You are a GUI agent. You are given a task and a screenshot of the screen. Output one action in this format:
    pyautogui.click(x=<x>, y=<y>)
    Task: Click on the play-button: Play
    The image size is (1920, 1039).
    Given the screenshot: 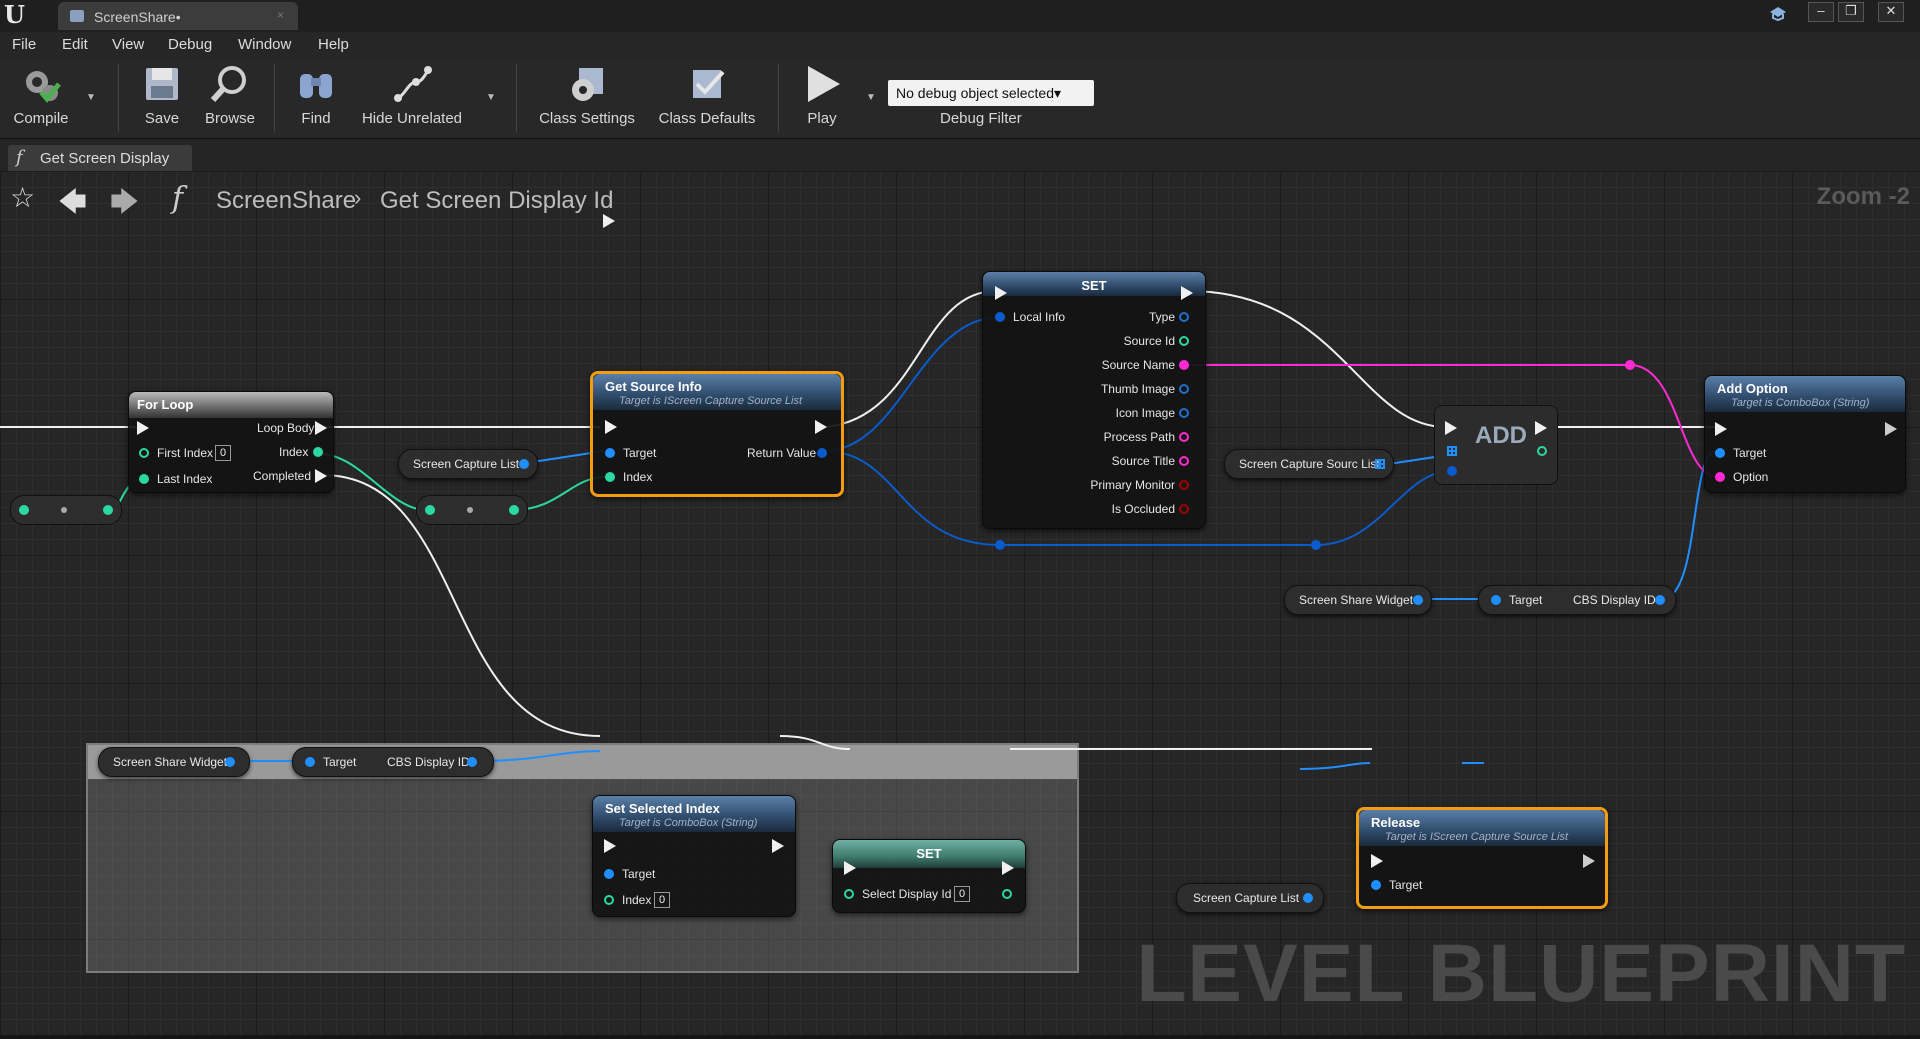 What is the action you would take?
    pyautogui.click(x=822, y=98)
    